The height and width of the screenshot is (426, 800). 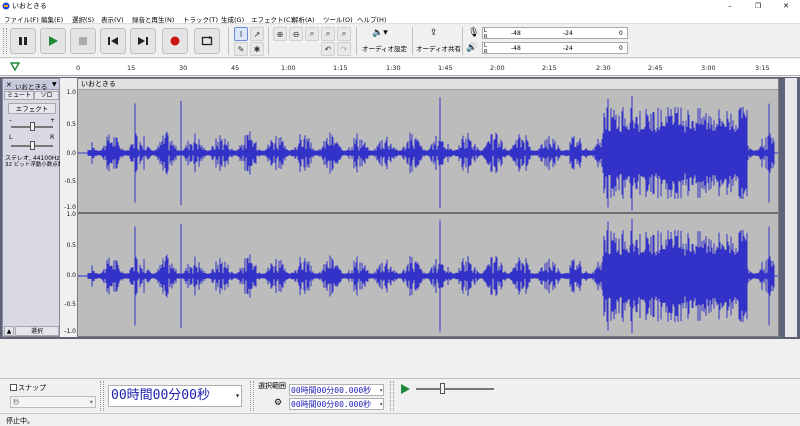 What do you see at coordinates (53, 402) in the screenshot?
I see `snap-unit-select: 秒 ▾` at bounding box center [53, 402].